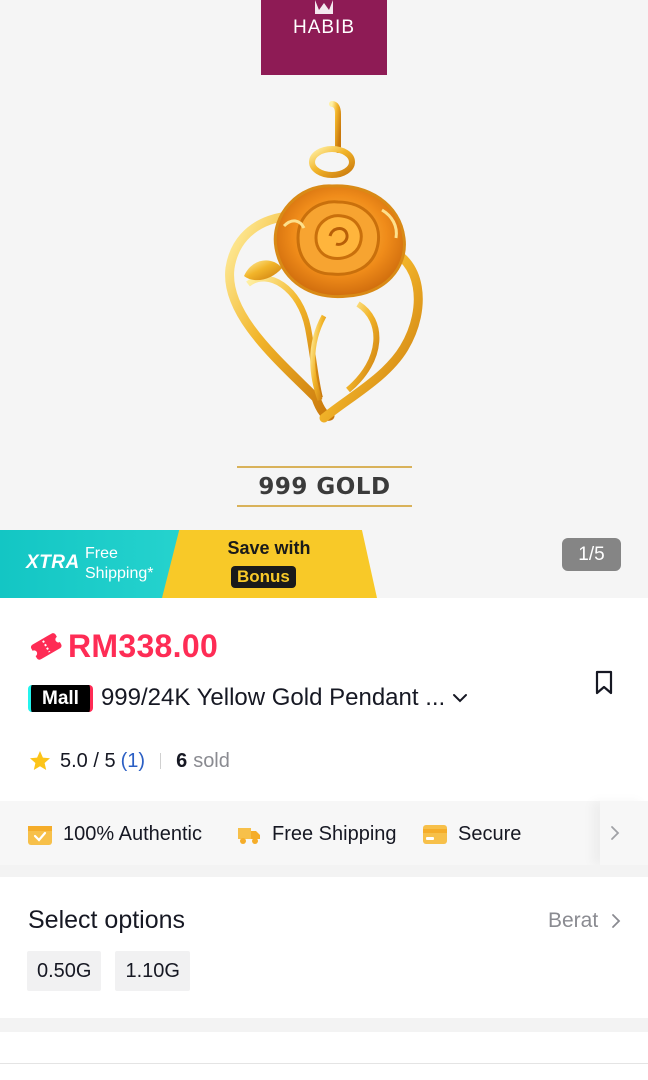 Image resolution: width=648 pixels, height=1080 pixels. Describe the element at coordinates (324, 27) in the screenshot. I see `brand-name: HABIB` at that location.